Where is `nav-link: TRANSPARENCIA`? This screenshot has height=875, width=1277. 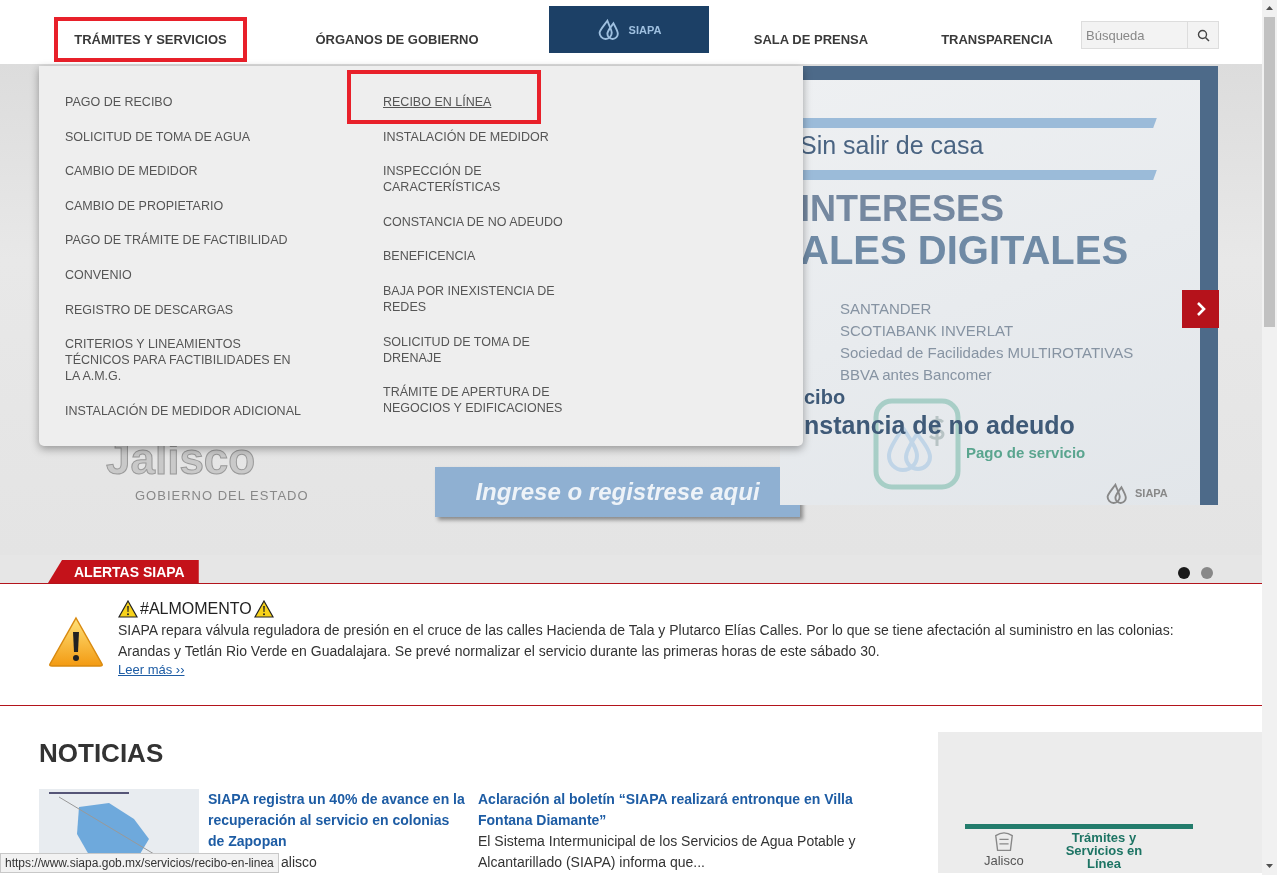 nav-link: TRANSPARENCIA is located at coordinates (997, 39).